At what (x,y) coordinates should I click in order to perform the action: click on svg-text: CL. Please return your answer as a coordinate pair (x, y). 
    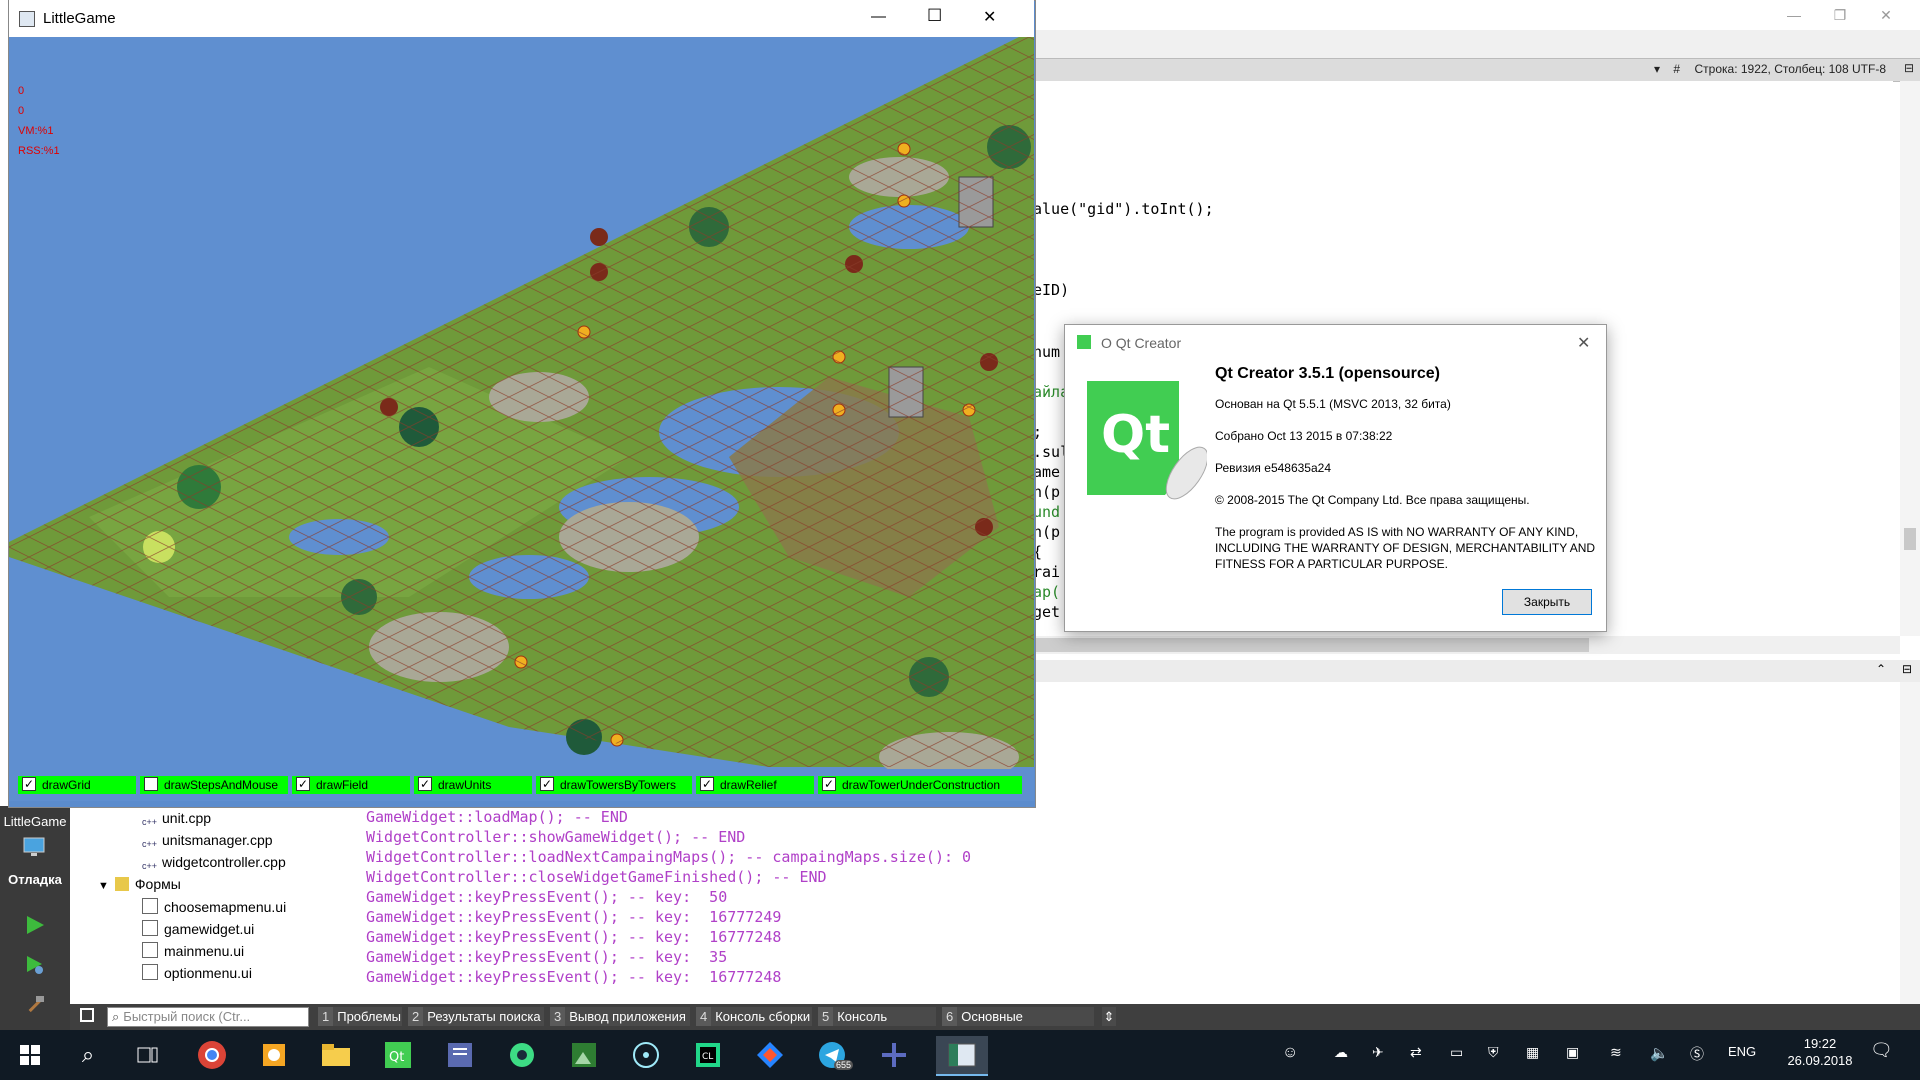
    Looking at the image, I should click on (707, 1057).